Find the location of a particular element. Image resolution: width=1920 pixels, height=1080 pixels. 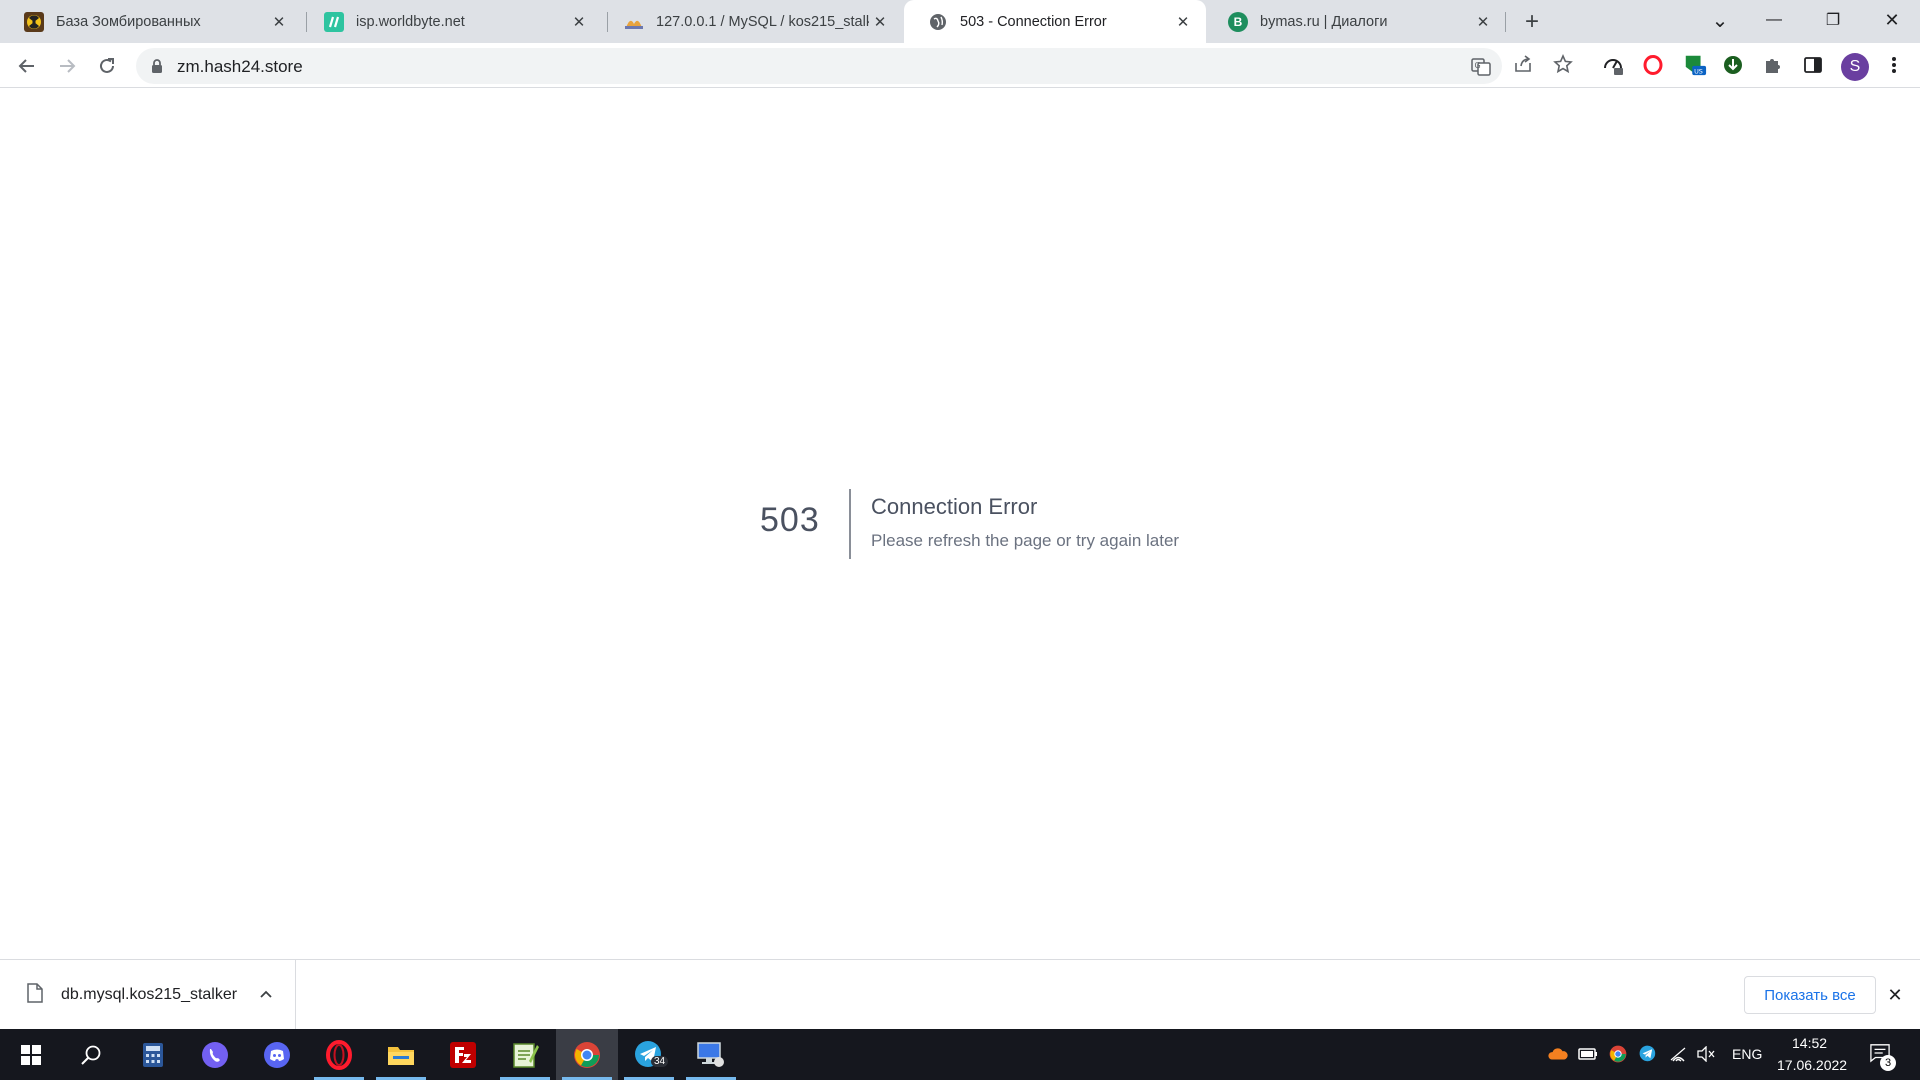

tab-separator is located at coordinates (1505, 22).